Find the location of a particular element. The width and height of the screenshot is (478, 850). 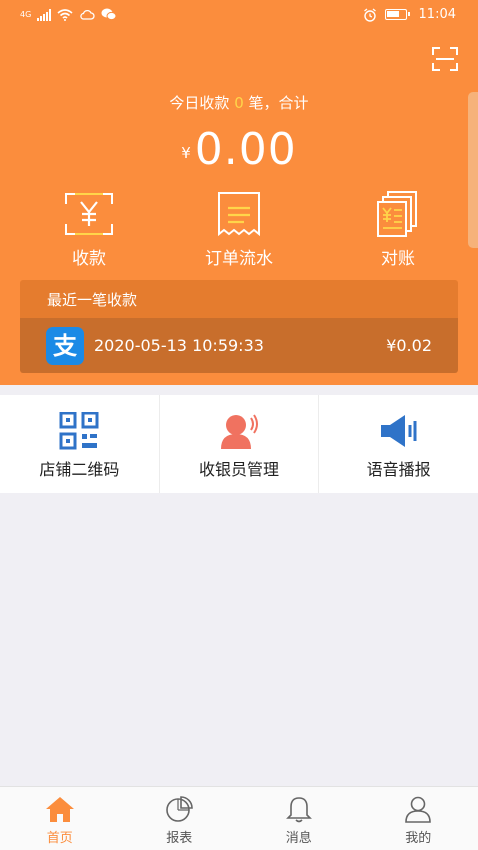

tab-mine: 我的 is located at coordinates (418, 818).